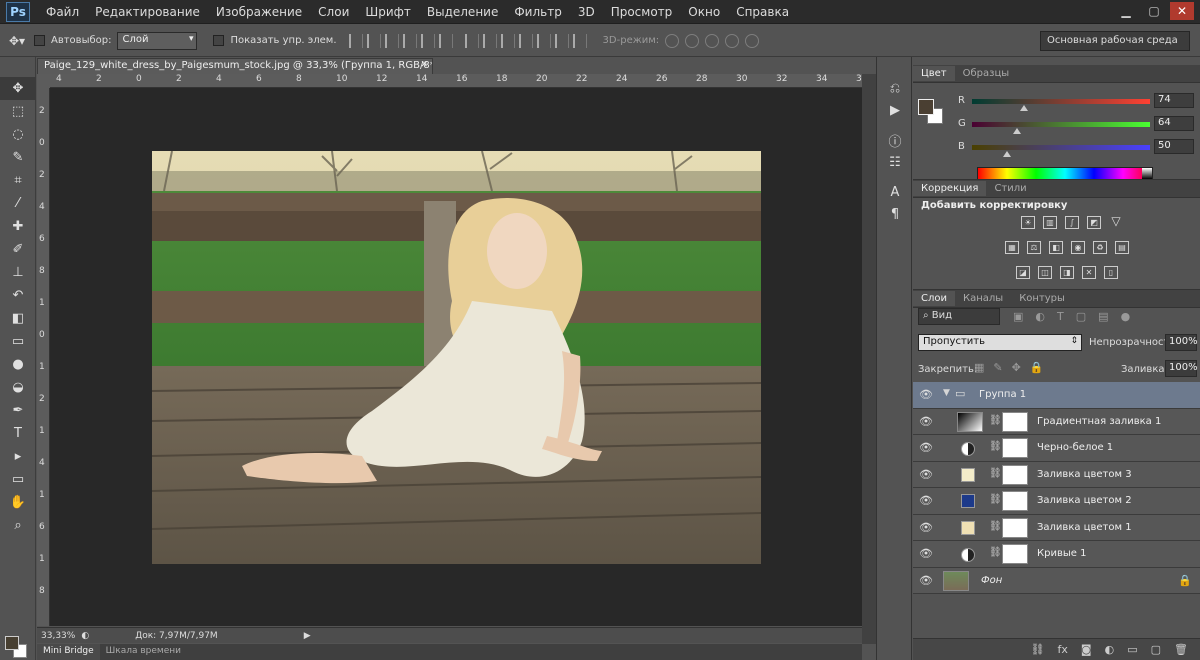  I want to click on eraser-tool-icon: ◧, so click(18, 318).